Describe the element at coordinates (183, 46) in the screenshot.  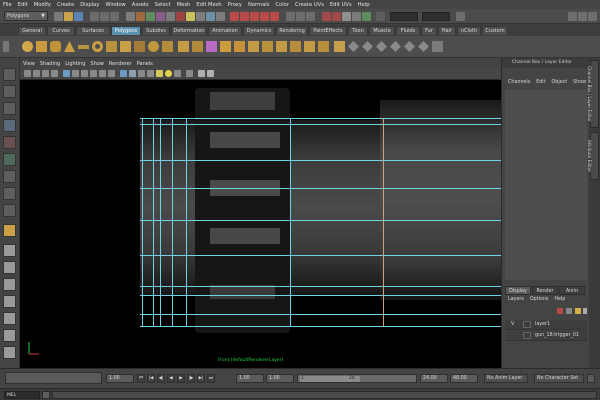
I see `combine-icon` at that location.